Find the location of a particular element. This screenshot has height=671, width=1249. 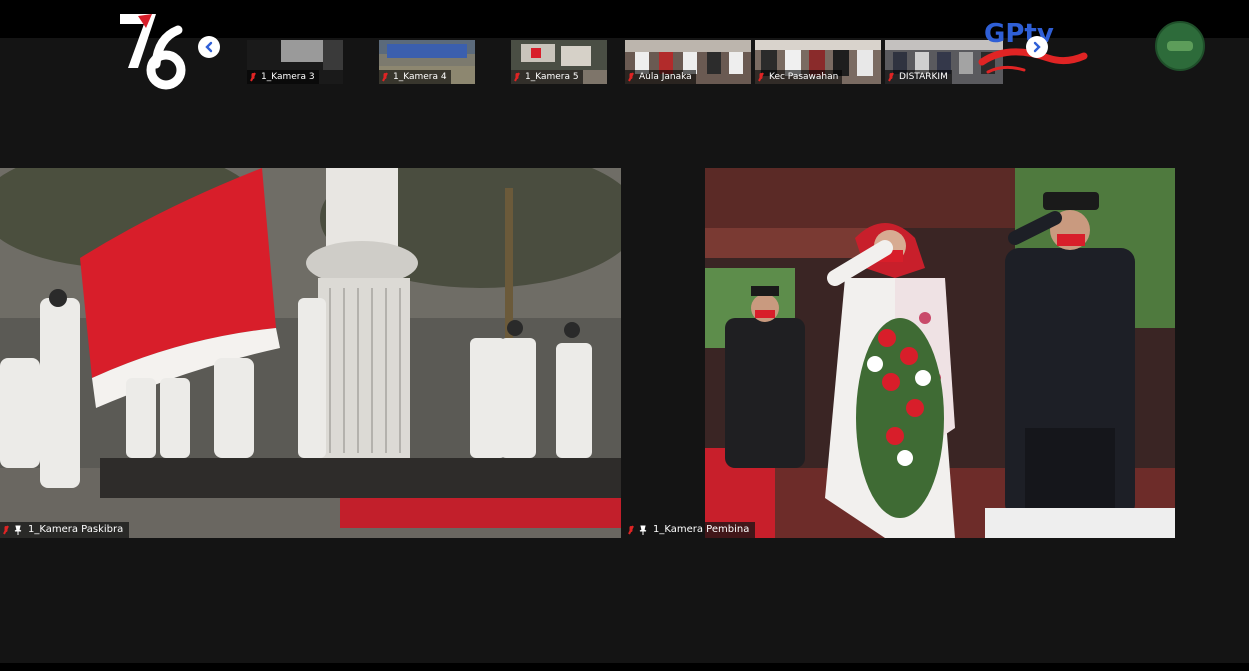

thumbnail-name: 1_Kamera 4 is located at coordinates (420, 77).